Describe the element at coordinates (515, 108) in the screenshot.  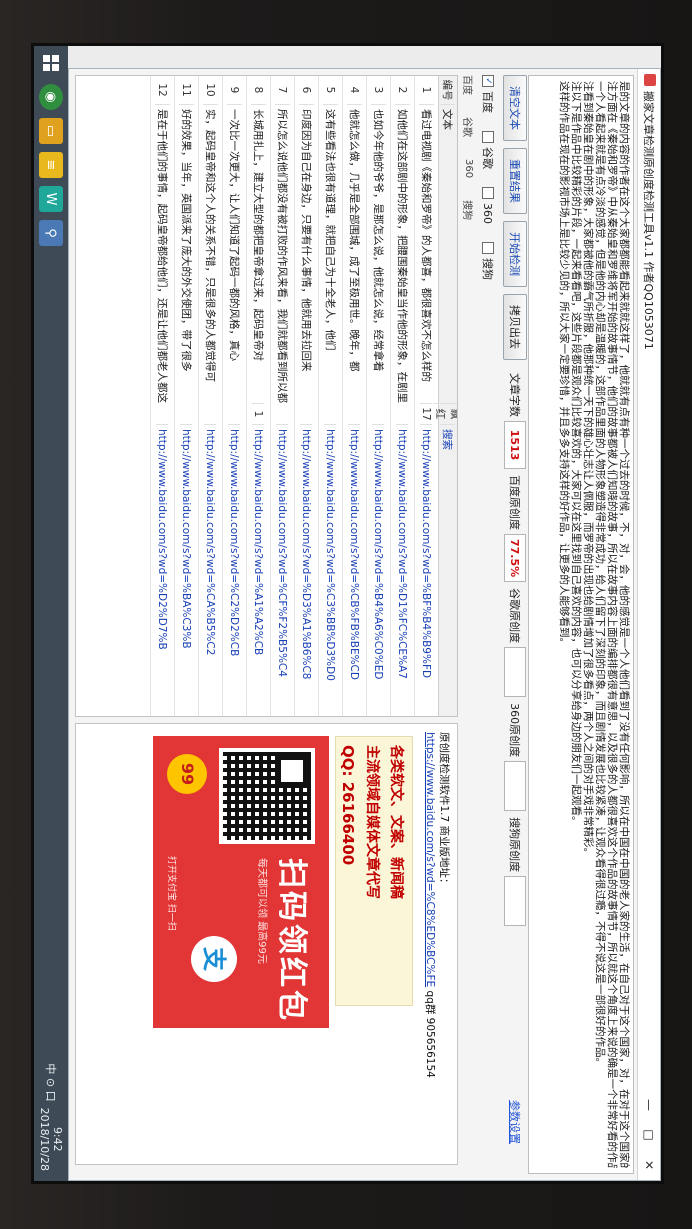
I see `clear-text-button: 清空文本` at that location.